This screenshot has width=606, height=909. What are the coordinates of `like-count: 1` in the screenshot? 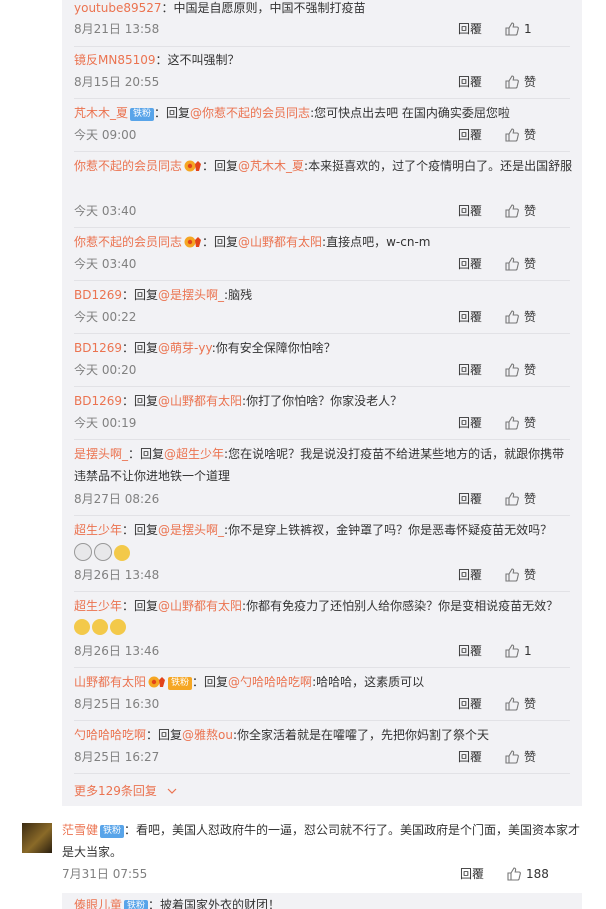 It's located at (528, 29).